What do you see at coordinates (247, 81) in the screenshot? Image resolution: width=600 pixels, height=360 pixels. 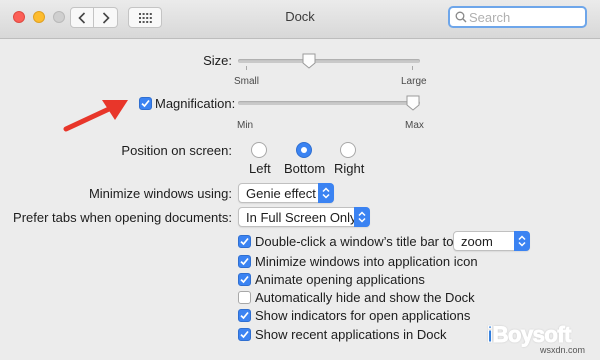 I see `size-min-label: Small` at bounding box center [247, 81].